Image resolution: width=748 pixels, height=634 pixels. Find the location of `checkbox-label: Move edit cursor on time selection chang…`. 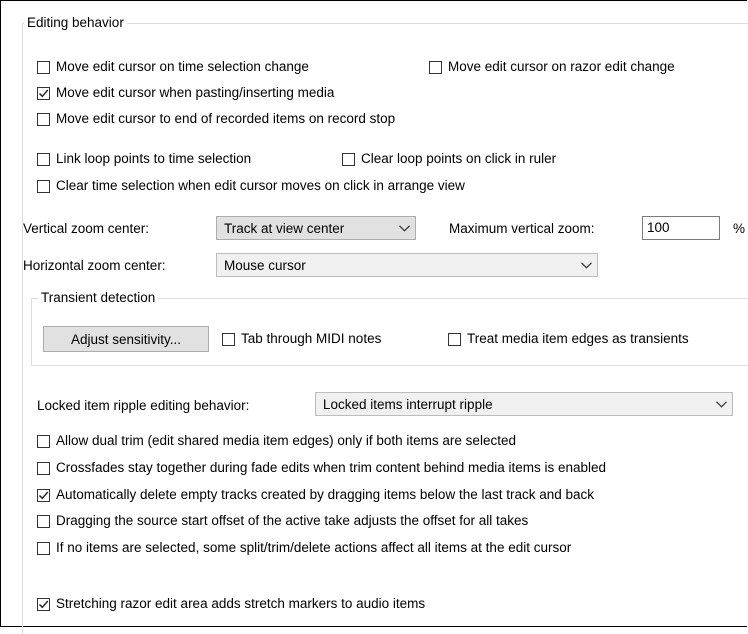

checkbox-label: Move edit cursor on time selection chang… is located at coordinates (182, 66).